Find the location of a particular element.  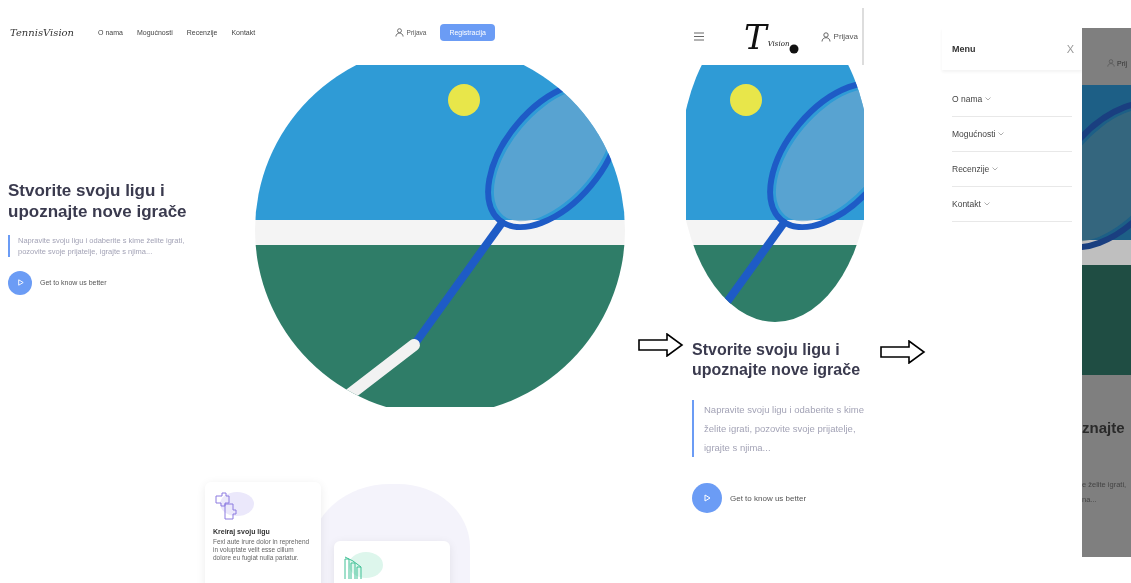

menu-item: Recenzije is located at coordinates (1012, 169).